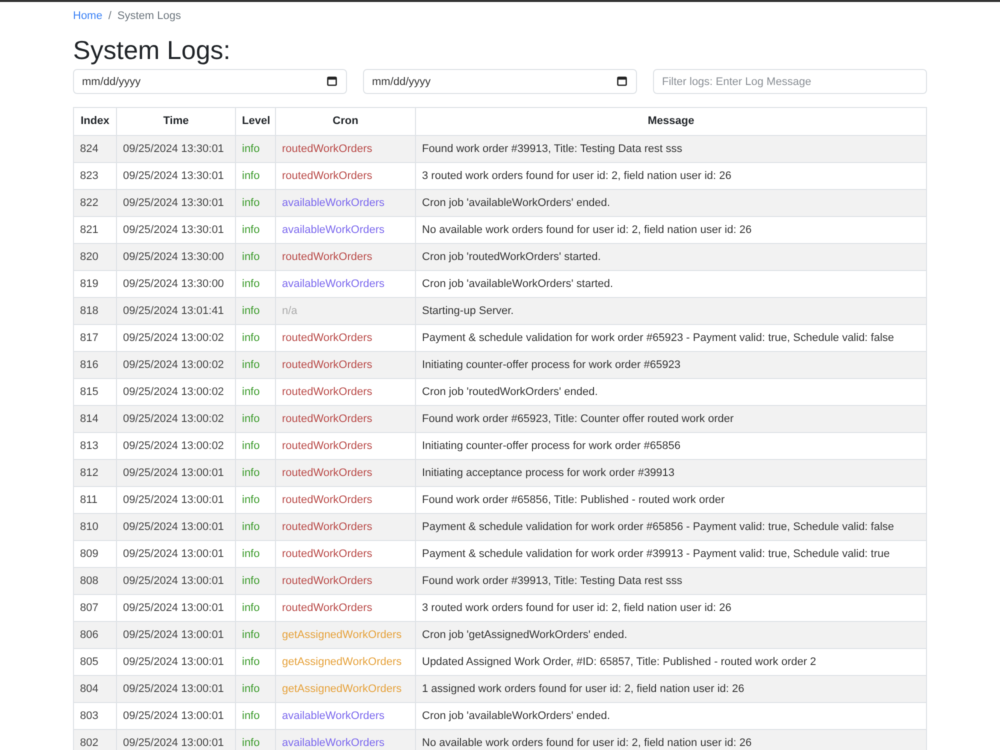 This screenshot has height=750, width=1000. What do you see at coordinates (95, 740) in the screenshot?
I see `table-cell: 802` at bounding box center [95, 740].